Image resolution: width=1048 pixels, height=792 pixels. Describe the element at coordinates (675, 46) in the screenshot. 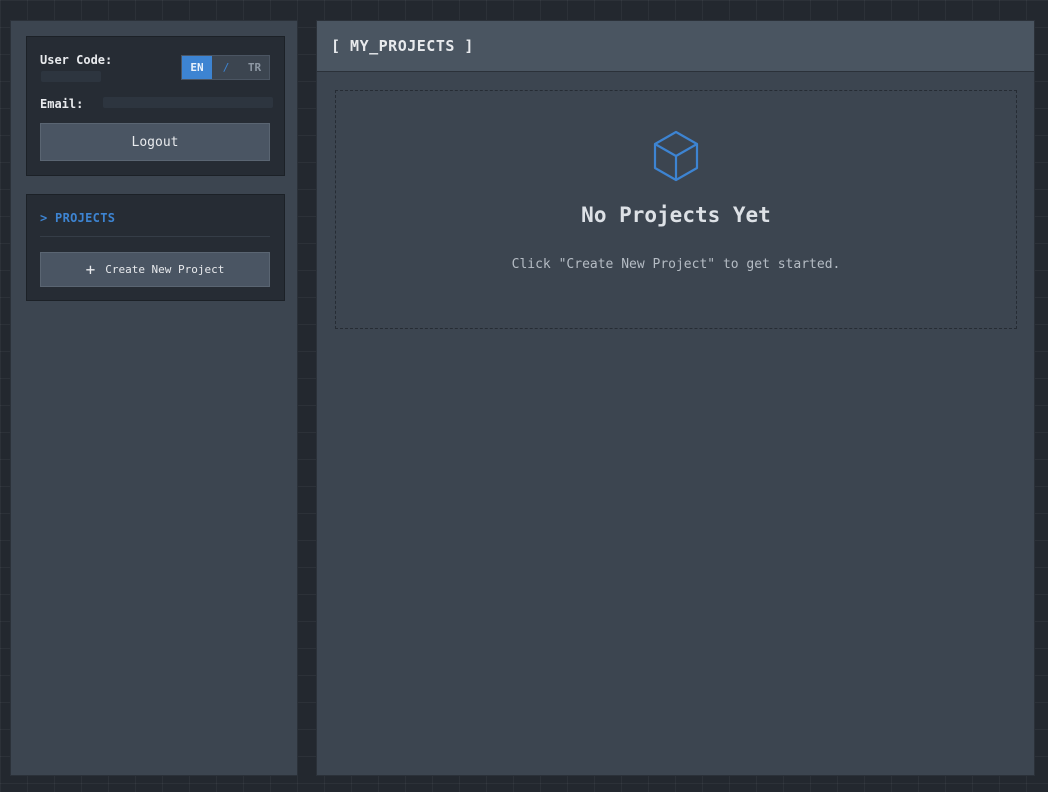

I see `page-title: [ MY_PROJECTS ]` at that location.